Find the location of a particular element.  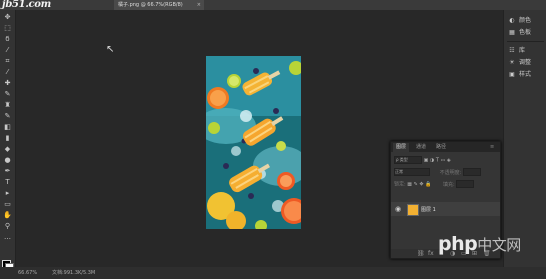

healing-icon: ✚ is located at coordinates (7, 83).